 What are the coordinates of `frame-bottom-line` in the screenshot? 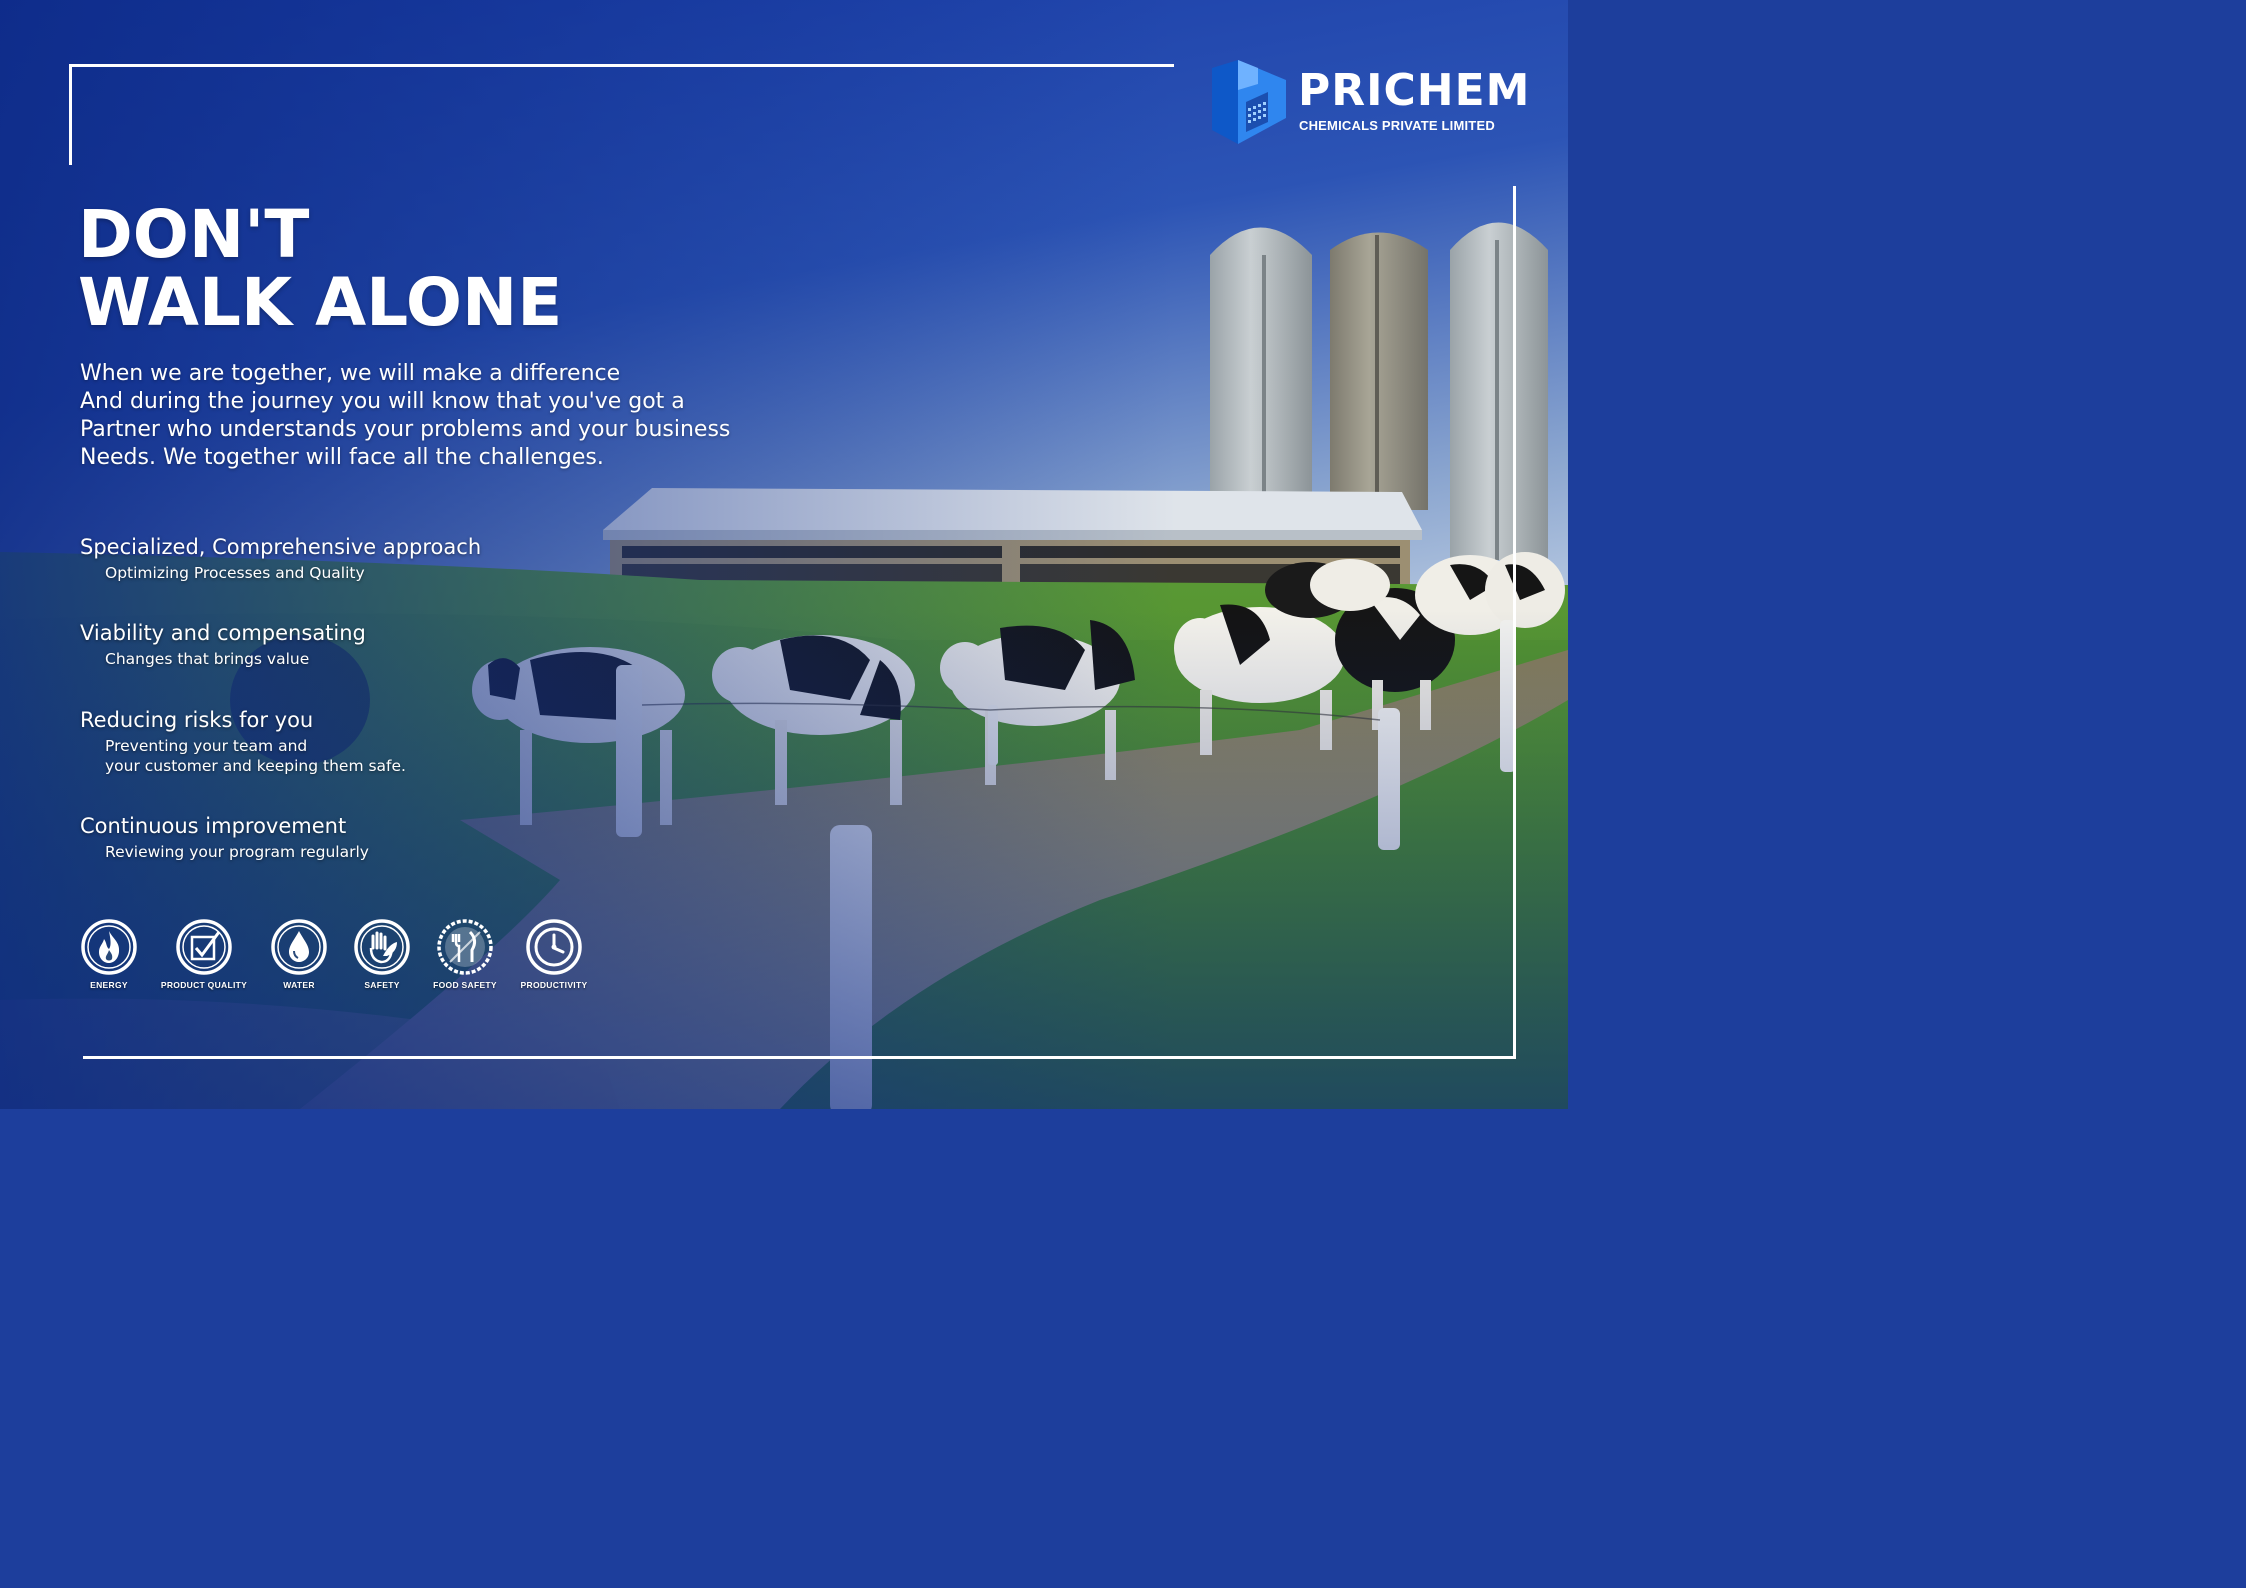 It's located at (799, 1057).